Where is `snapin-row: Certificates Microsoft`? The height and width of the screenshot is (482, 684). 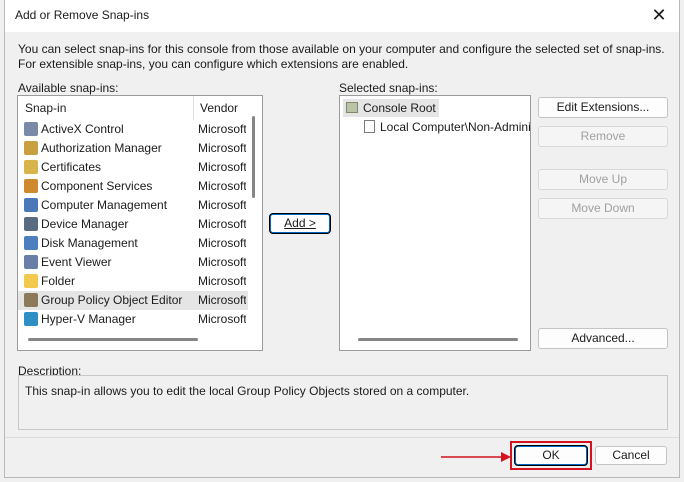 snapin-row: Certificates Microsoft is located at coordinates (133, 167).